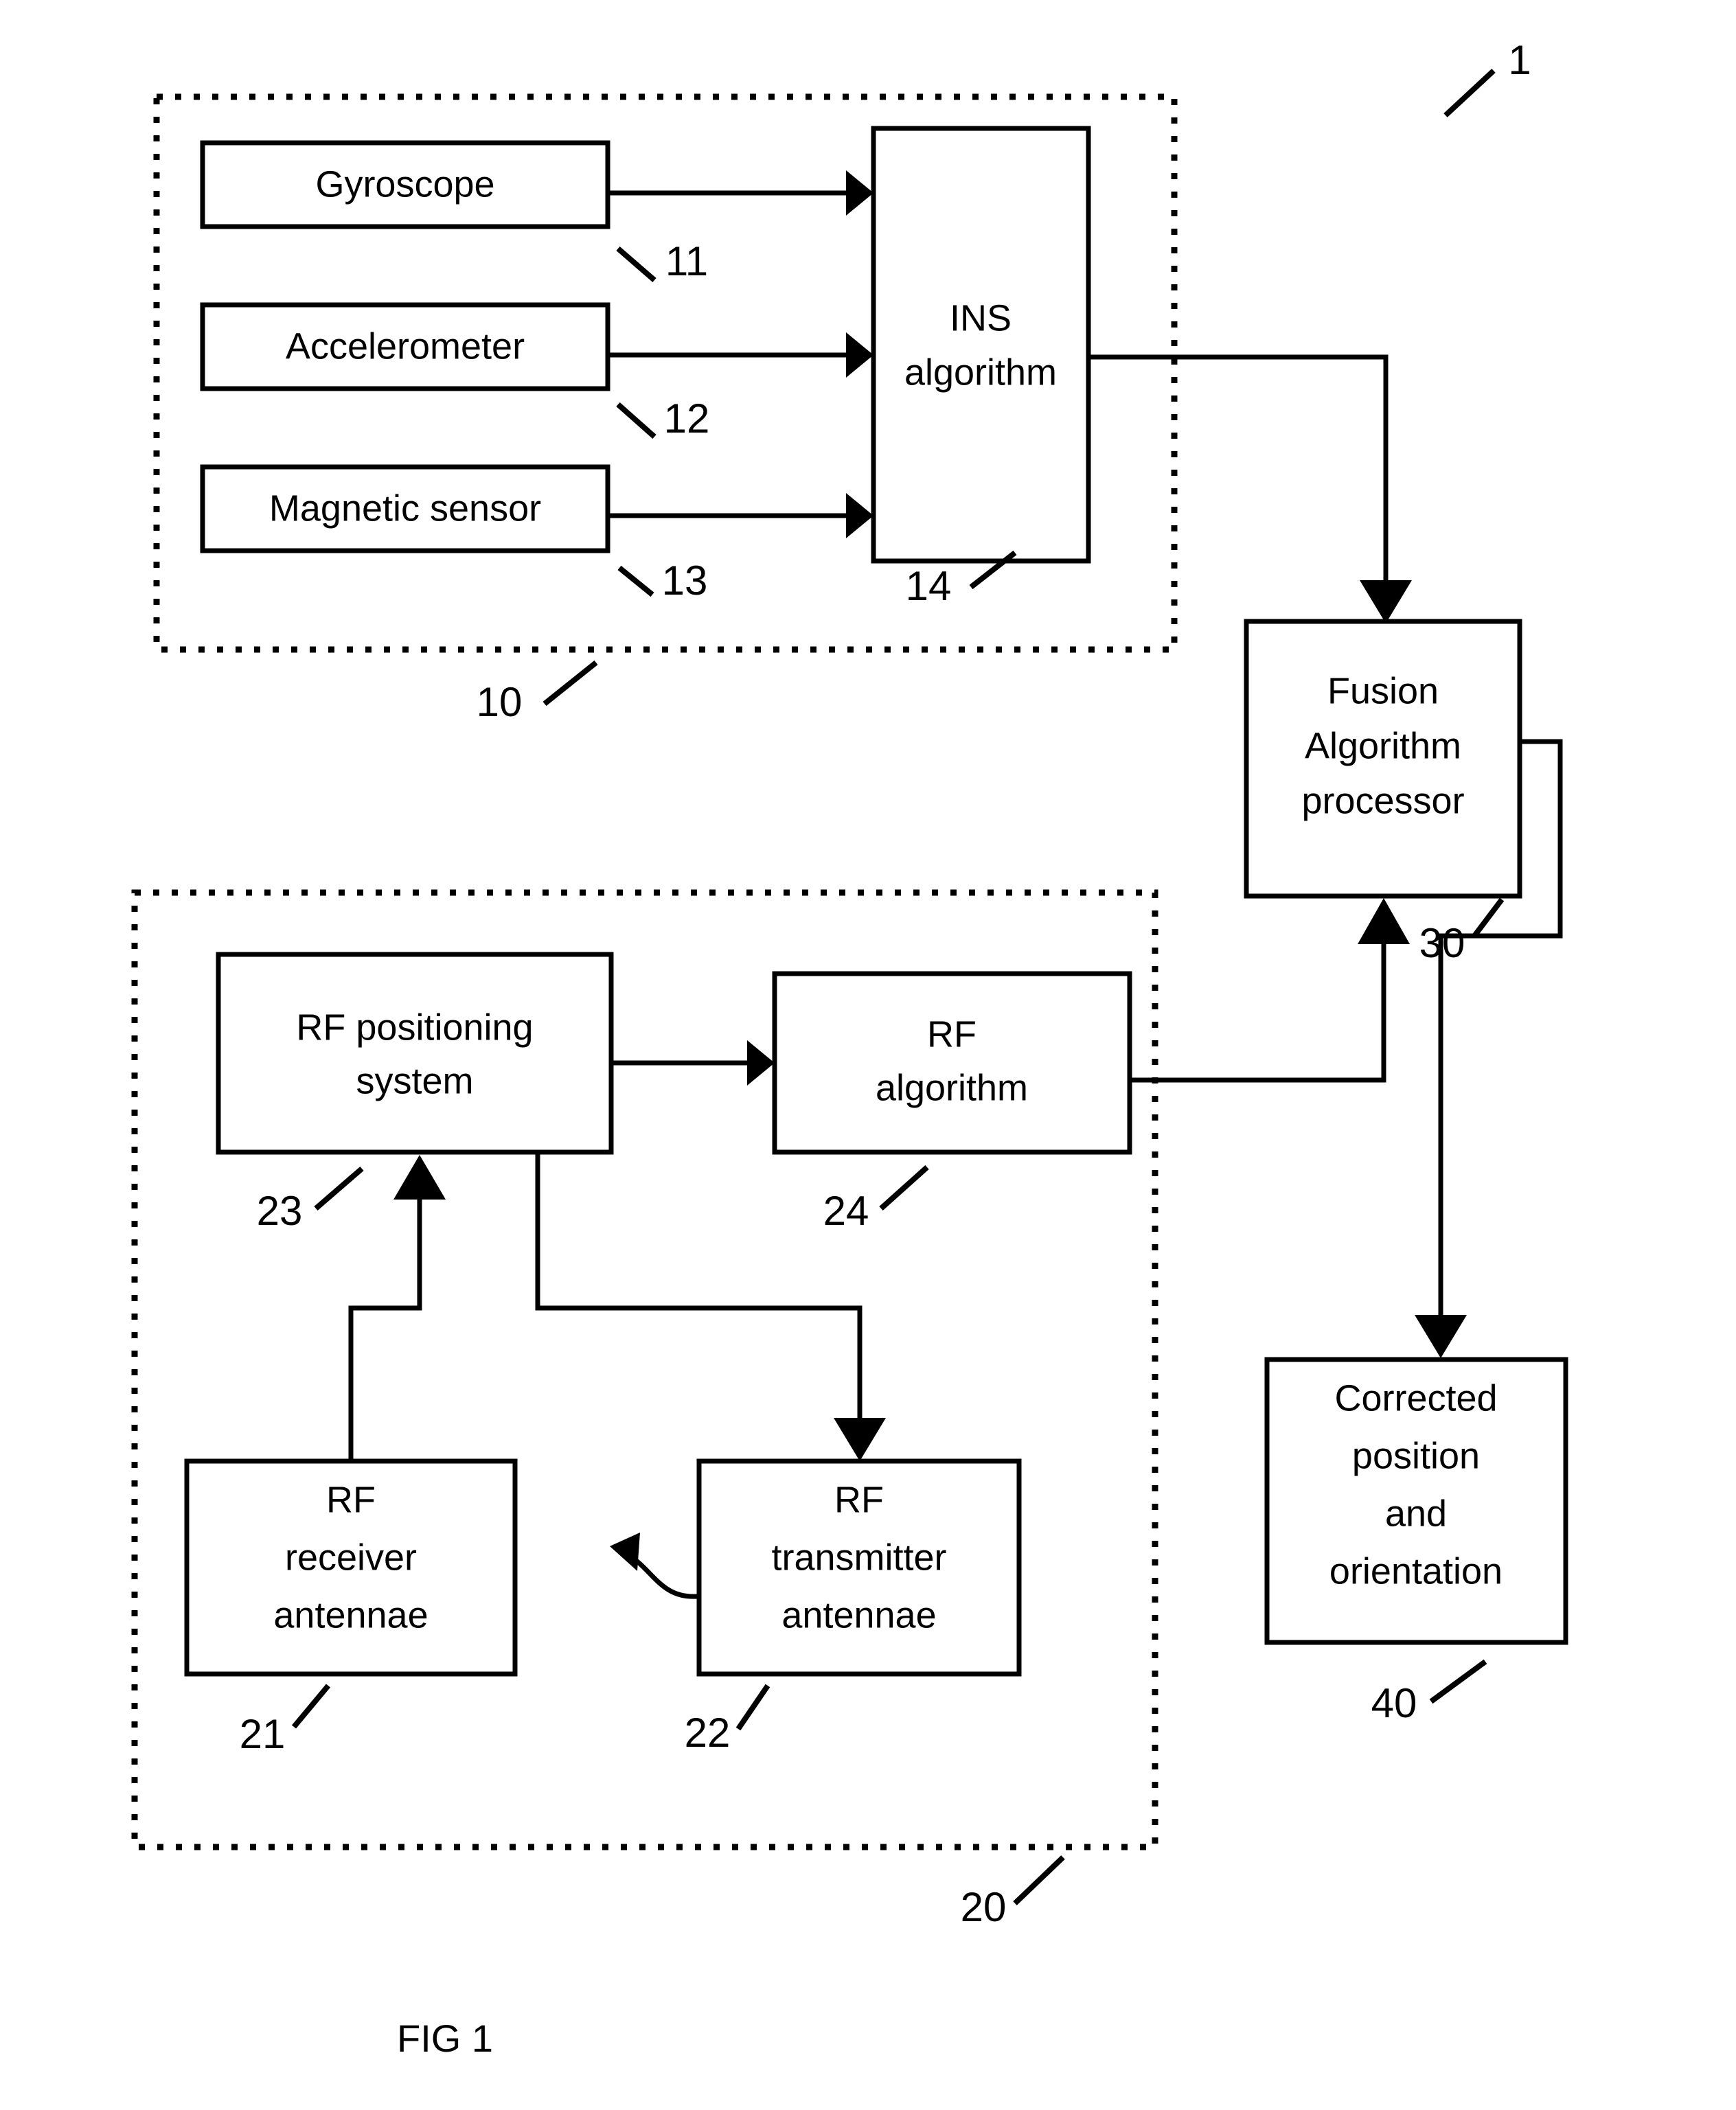 The height and width of the screenshot is (2110, 1736). I want to click on ref-numeral-corrected-output: 40, so click(1394, 1703).